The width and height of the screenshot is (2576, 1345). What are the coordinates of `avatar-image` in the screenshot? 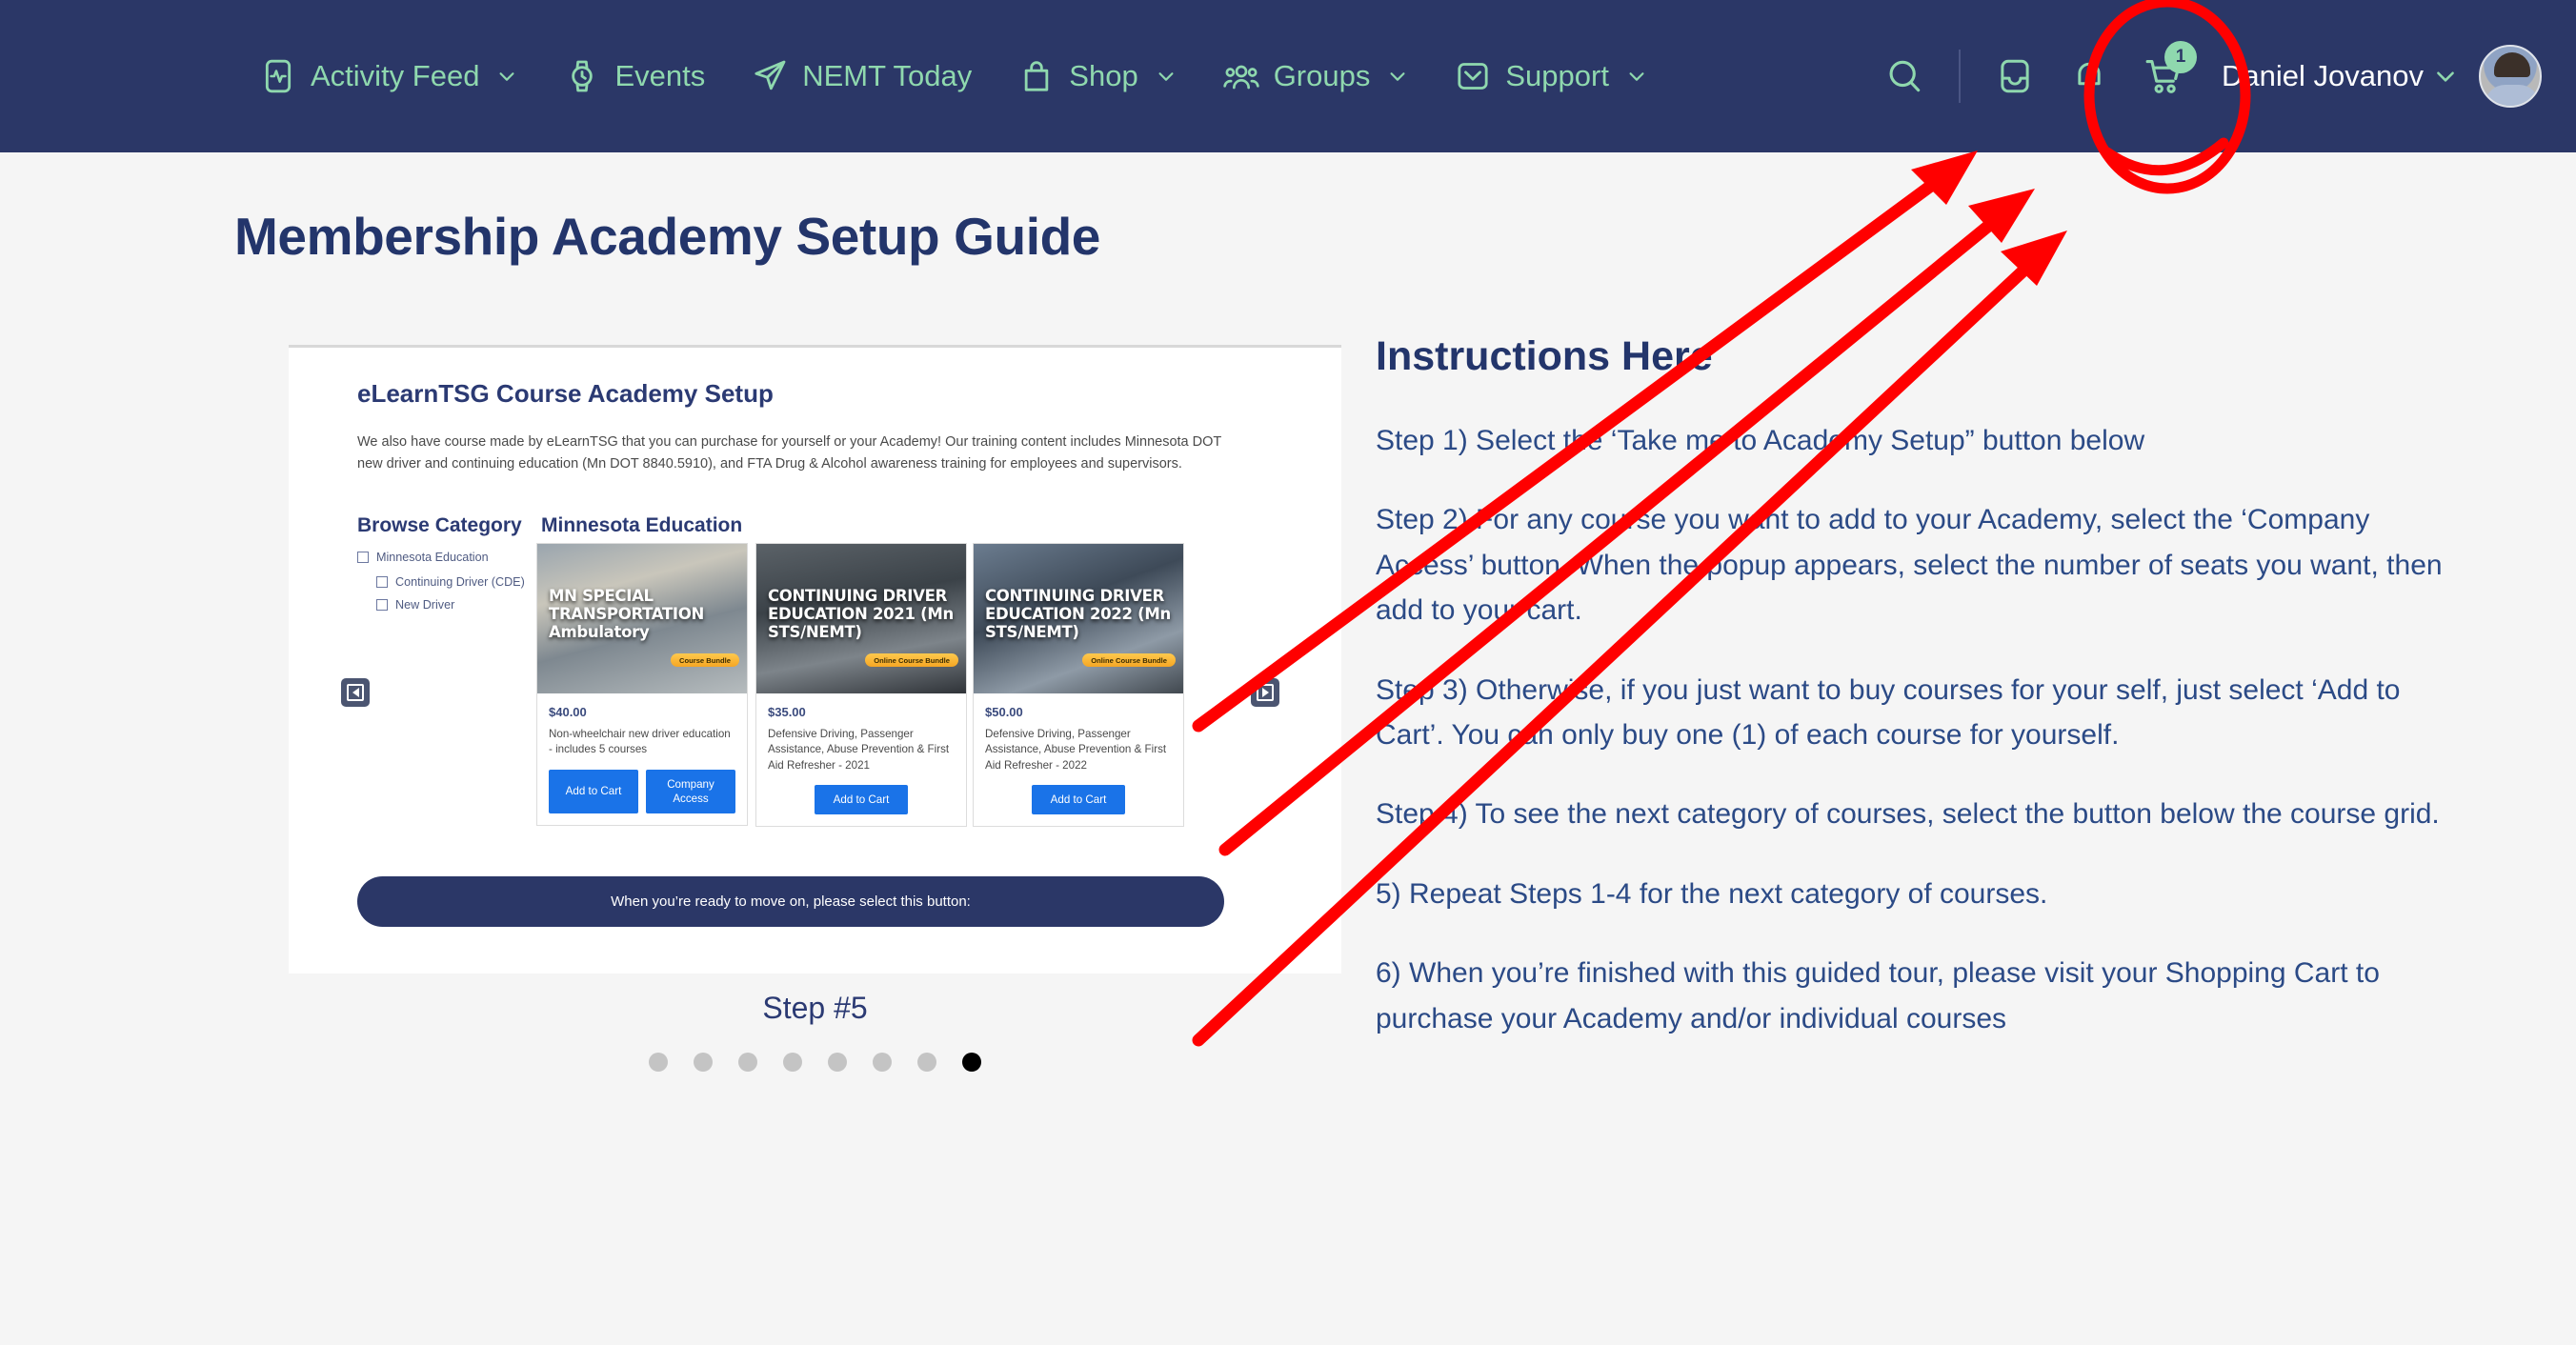 It's located at (2512, 64).